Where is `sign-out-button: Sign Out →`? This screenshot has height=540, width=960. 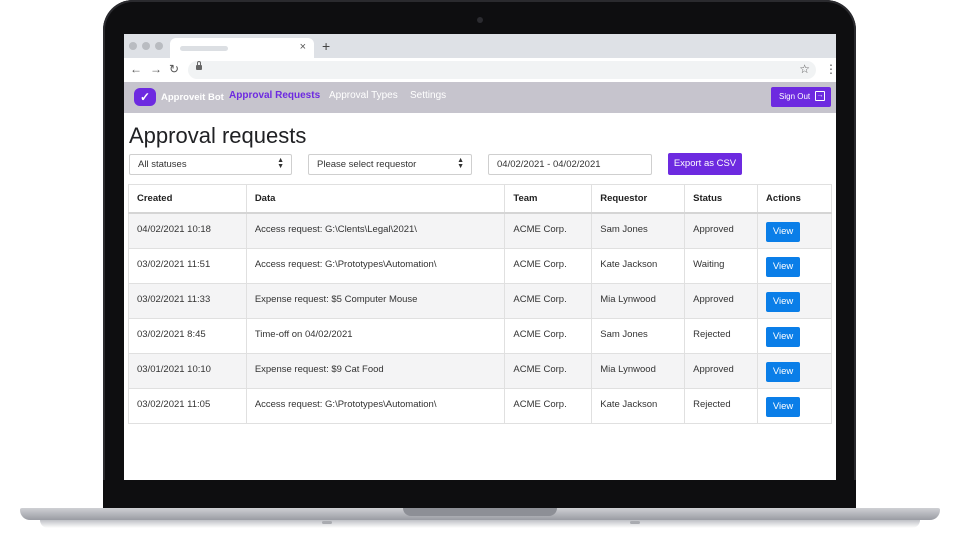 sign-out-button: Sign Out → is located at coordinates (801, 97).